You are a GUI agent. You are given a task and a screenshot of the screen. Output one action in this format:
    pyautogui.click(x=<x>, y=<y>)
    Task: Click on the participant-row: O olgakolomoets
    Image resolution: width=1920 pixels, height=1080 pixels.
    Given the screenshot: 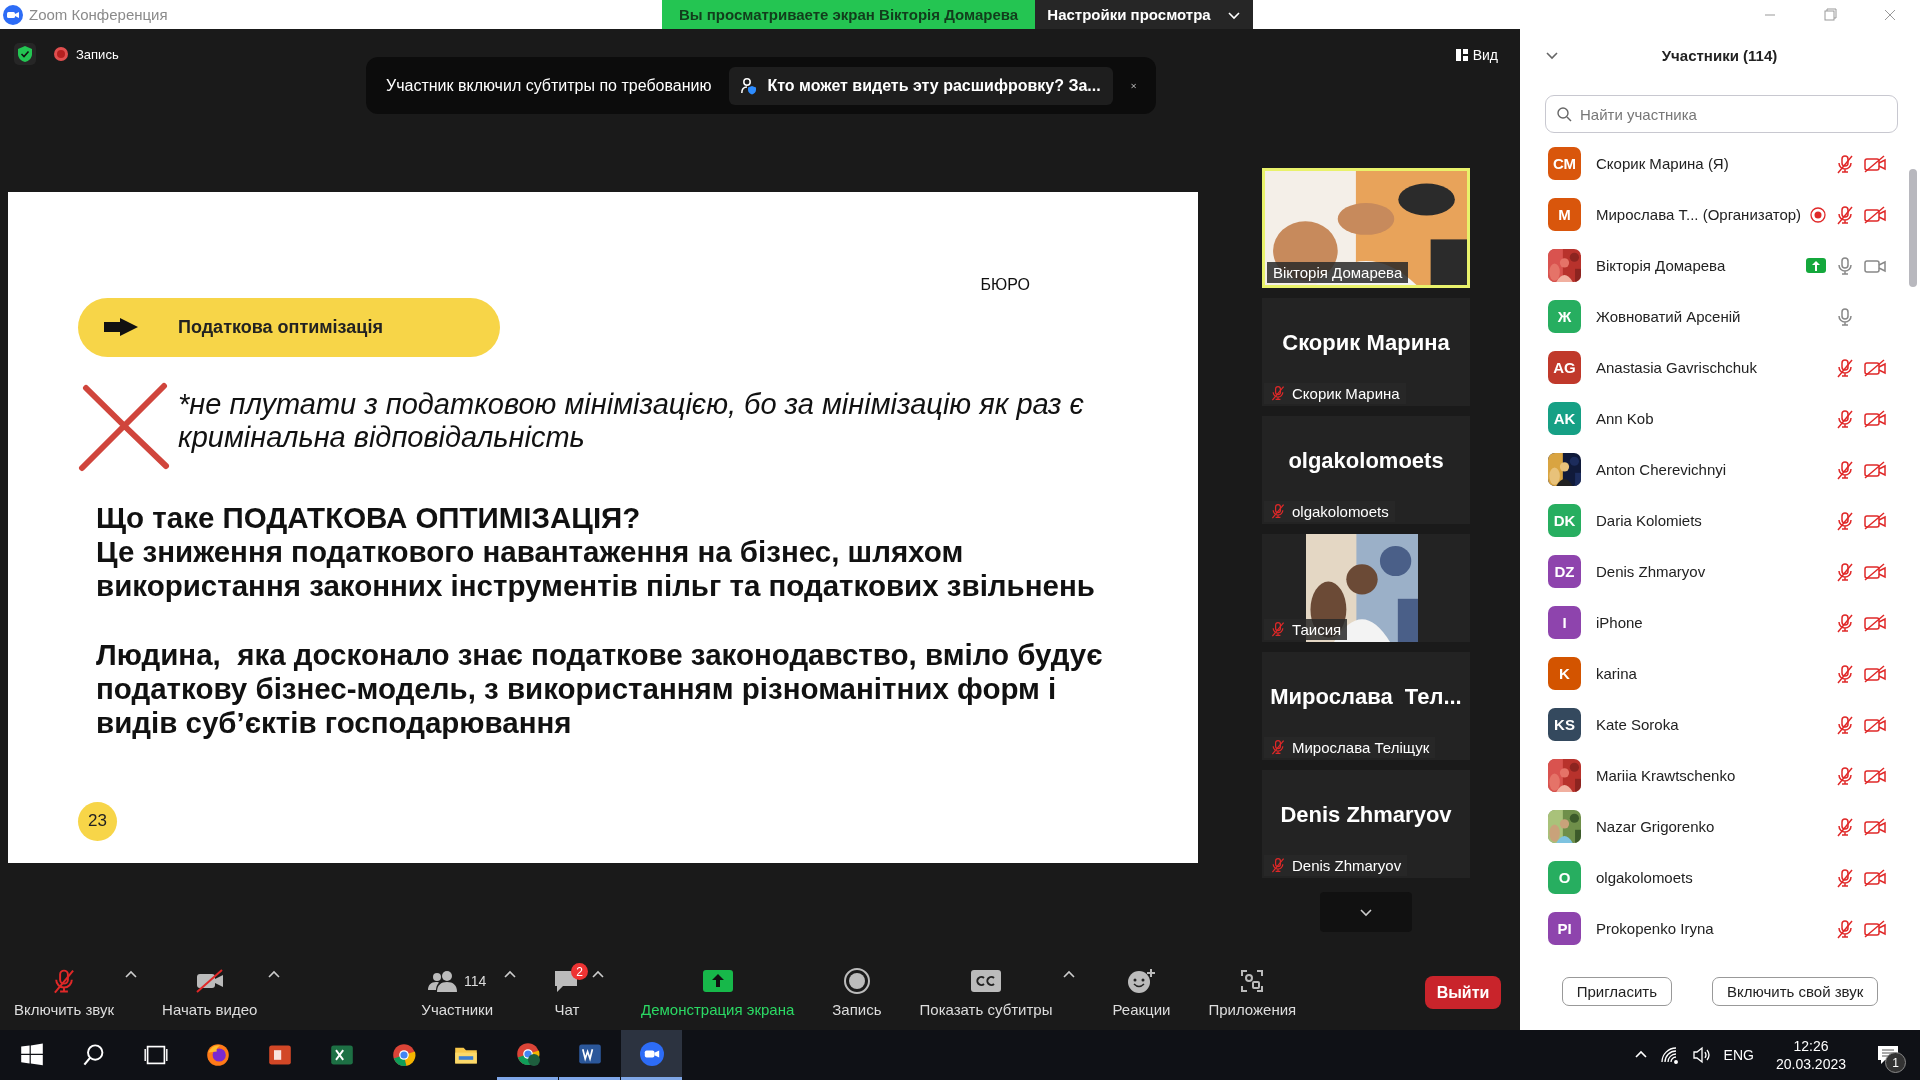 What is the action you would take?
    pyautogui.click(x=1720, y=877)
    